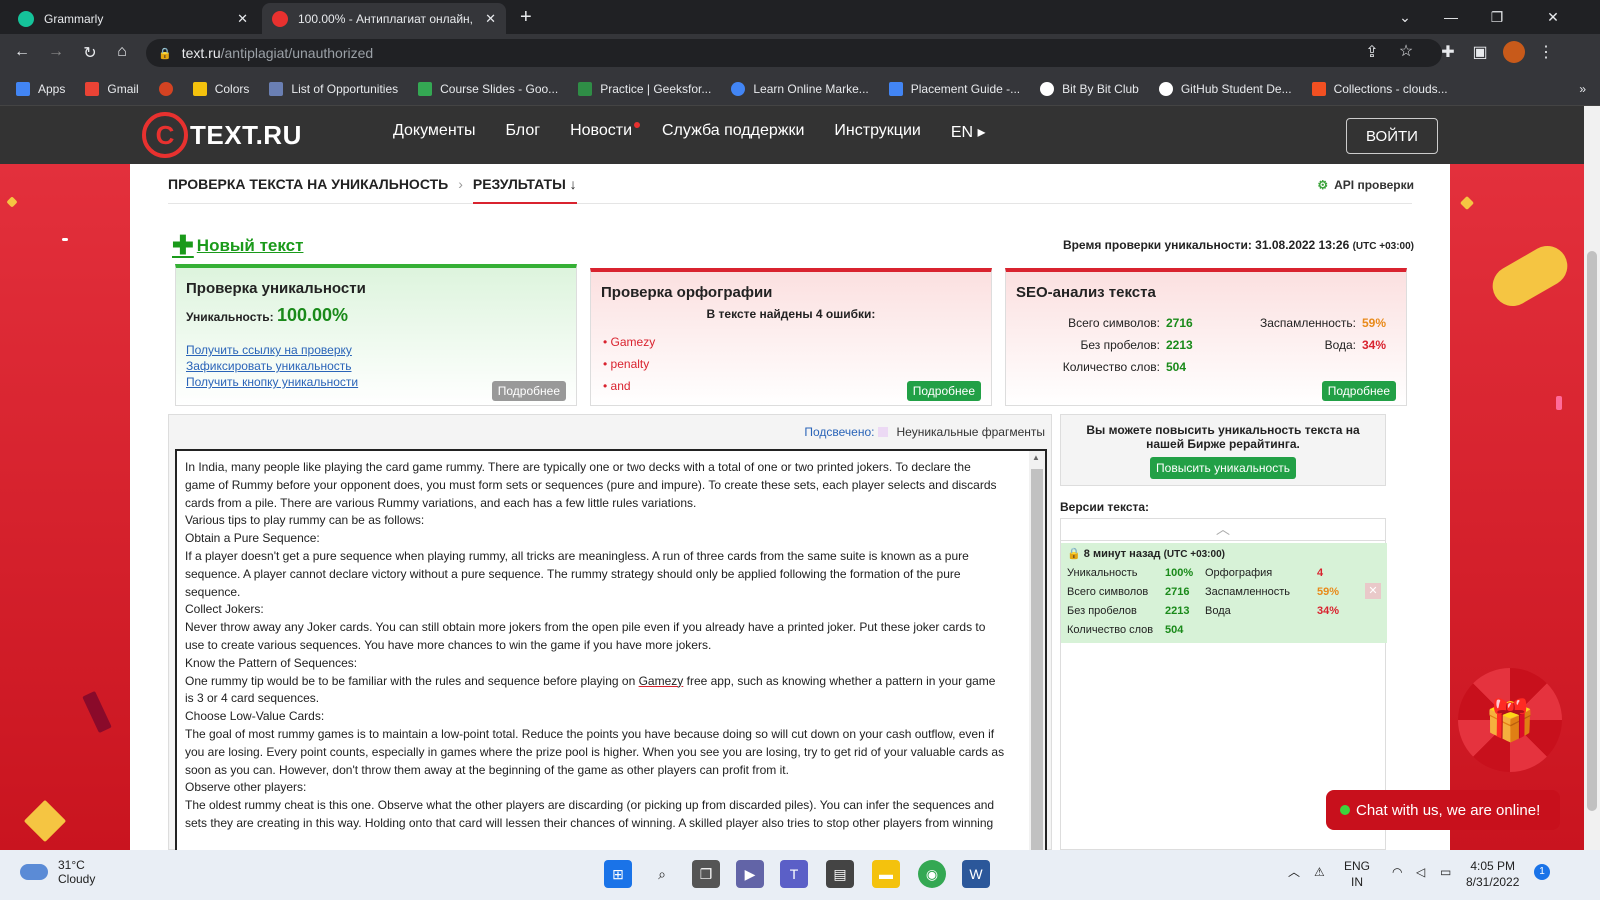 The height and width of the screenshot is (900, 1600). Describe the element at coordinates (57, 872) in the screenshot. I see `weather-widget: 31°C Cloudy` at that location.